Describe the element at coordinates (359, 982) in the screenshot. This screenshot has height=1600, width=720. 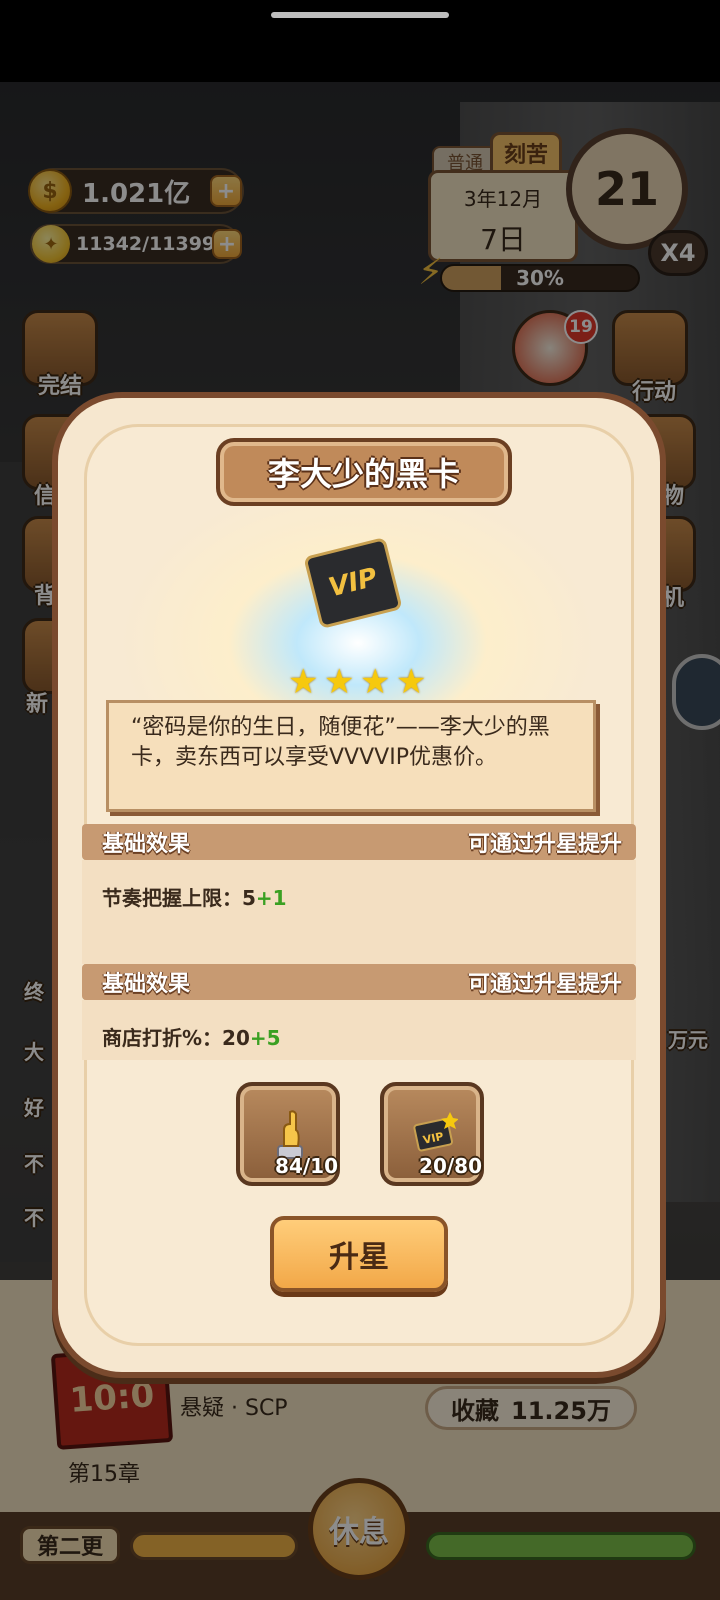
I see `effect-header-2: 基础效果 可通过升星提升` at that location.